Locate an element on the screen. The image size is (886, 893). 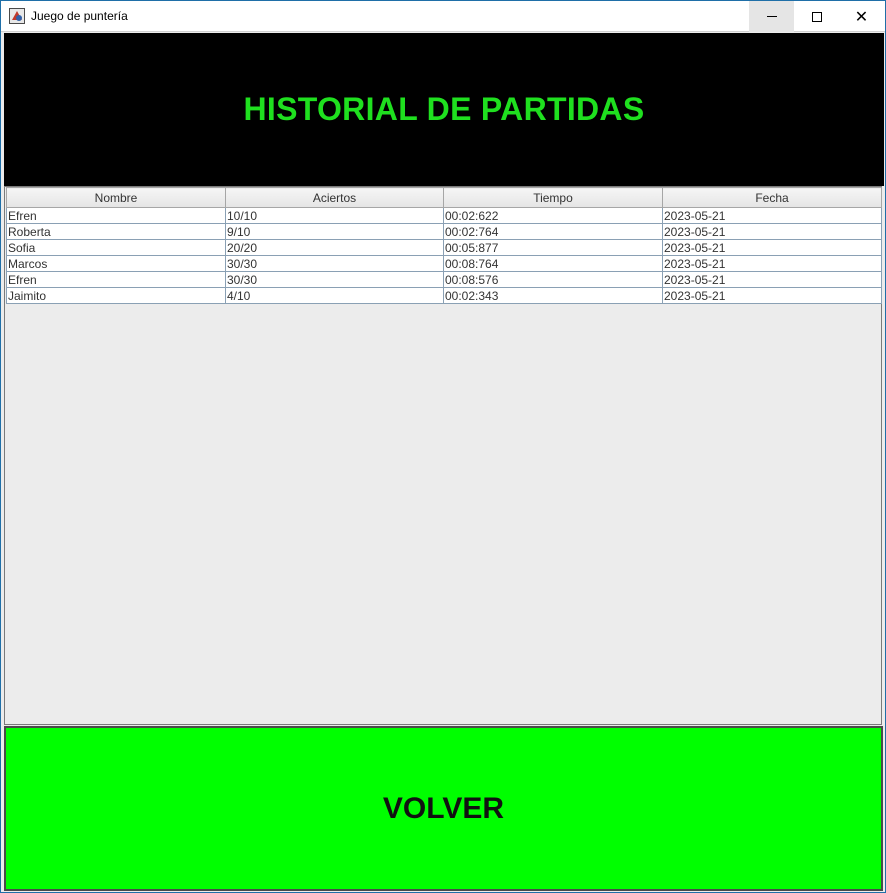
cell-aciertos: 10/10 is located at coordinates (334, 215).